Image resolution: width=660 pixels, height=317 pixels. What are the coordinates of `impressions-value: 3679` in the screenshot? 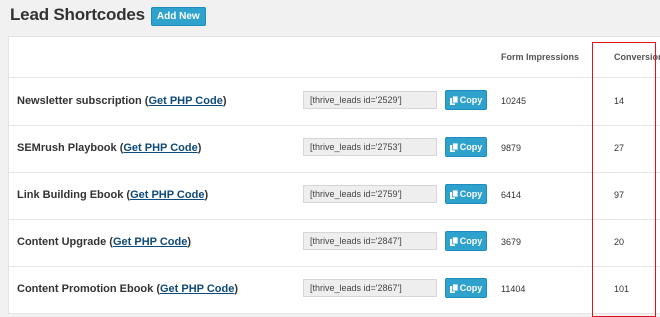 It's located at (511, 242).